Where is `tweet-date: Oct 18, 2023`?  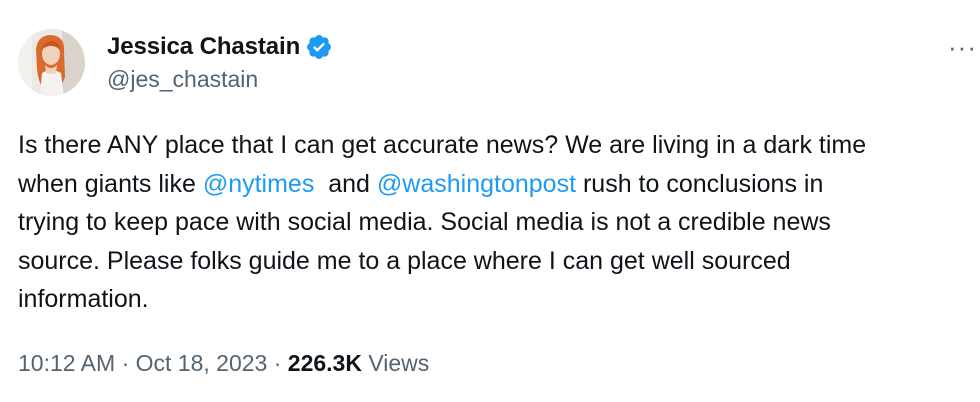
tweet-date: Oct 18, 2023 is located at coordinates (202, 363).